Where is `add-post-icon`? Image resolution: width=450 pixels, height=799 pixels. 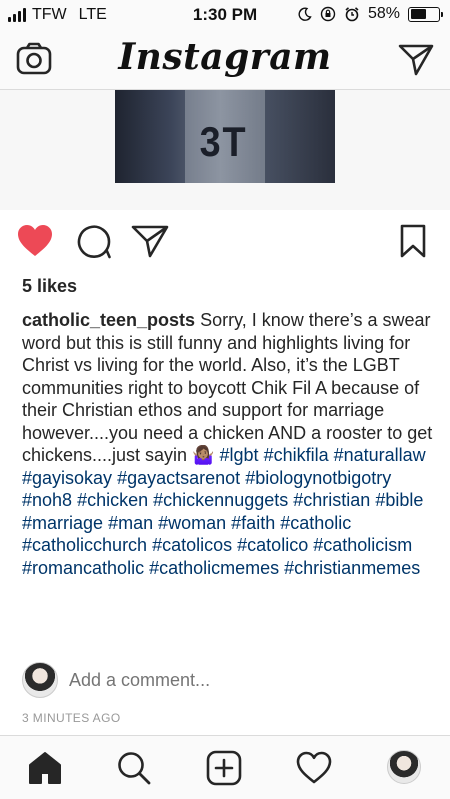
add-post-icon is located at coordinates (224, 768).